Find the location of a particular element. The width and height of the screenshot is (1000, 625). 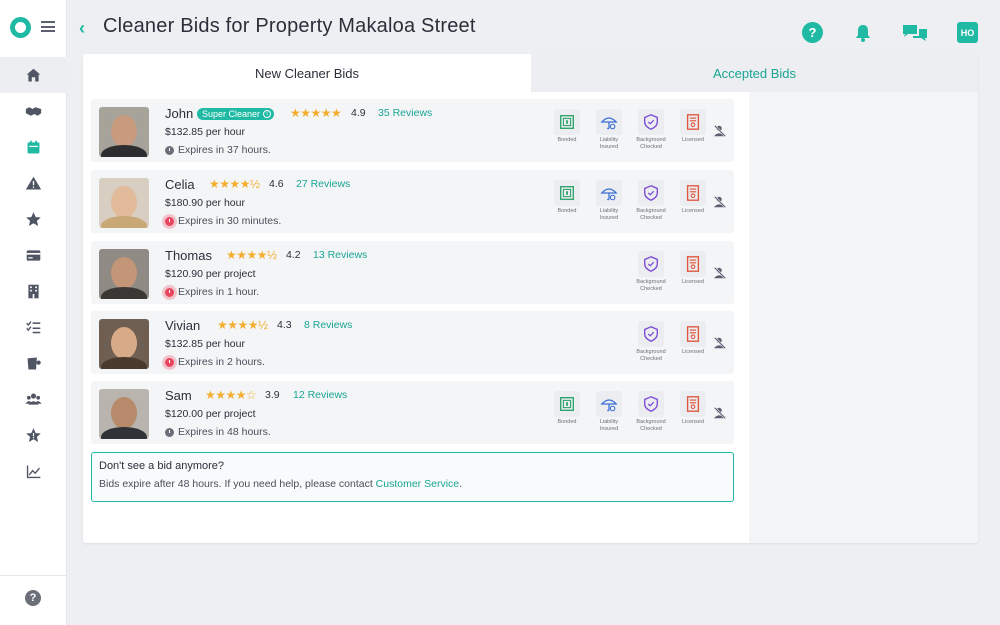

sidebar-item-issues is located at coordinates (33, 183).